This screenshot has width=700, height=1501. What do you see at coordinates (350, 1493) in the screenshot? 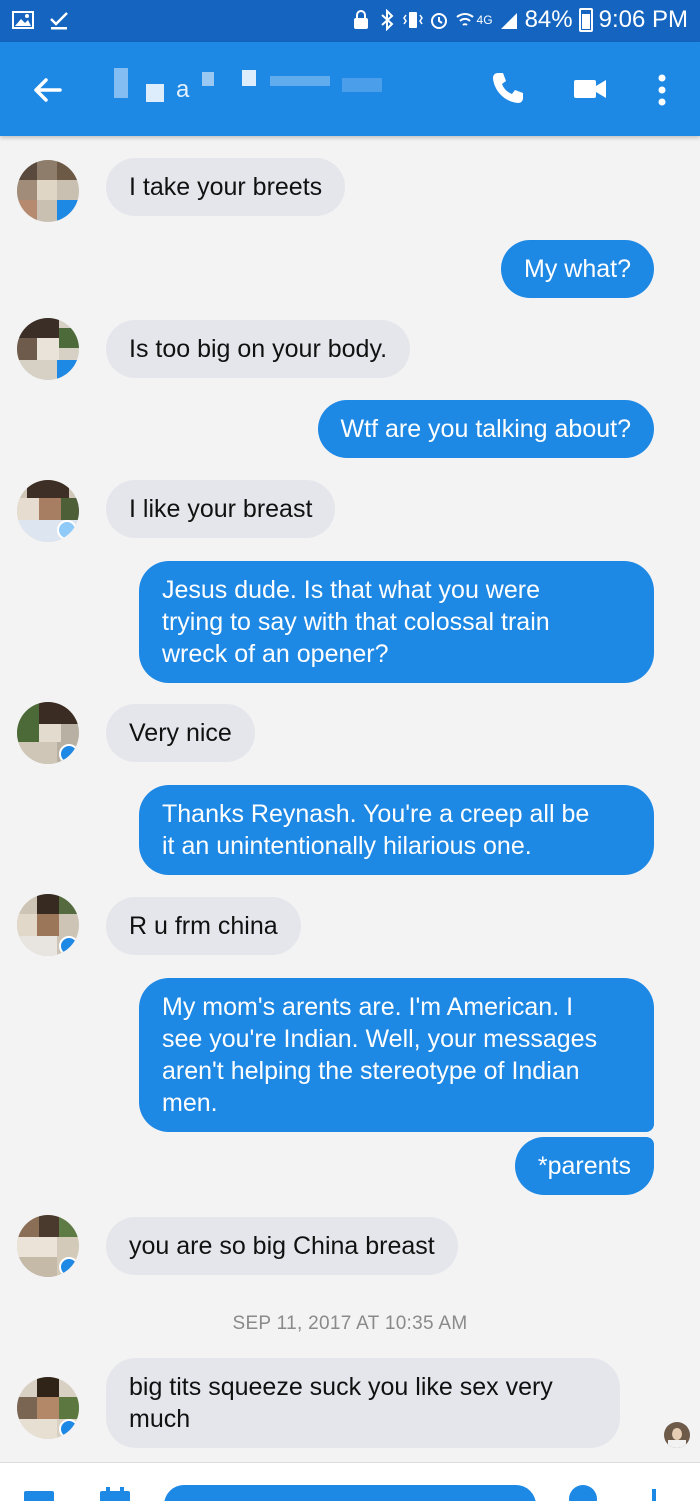
I see `message-input` at bounding box center [350, 1493].